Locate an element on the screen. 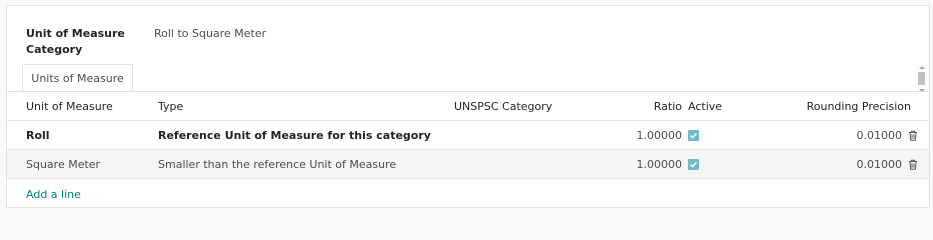  col-header-ratio: Ratio is located at coordinates (668, 106).